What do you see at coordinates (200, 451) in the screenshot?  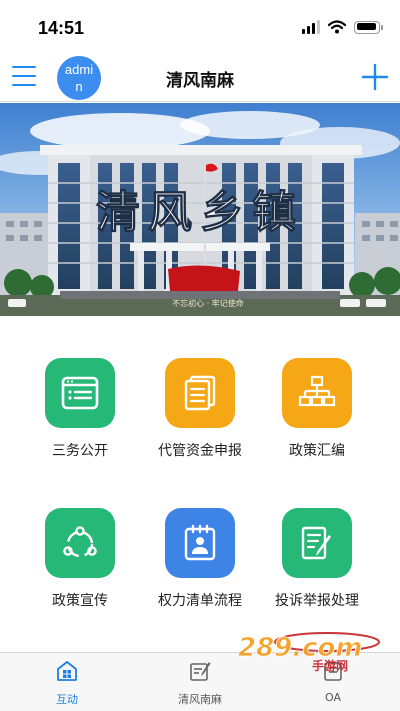 I see `grid-item-label: 代管资金申报` at bounding box center [200, 451].